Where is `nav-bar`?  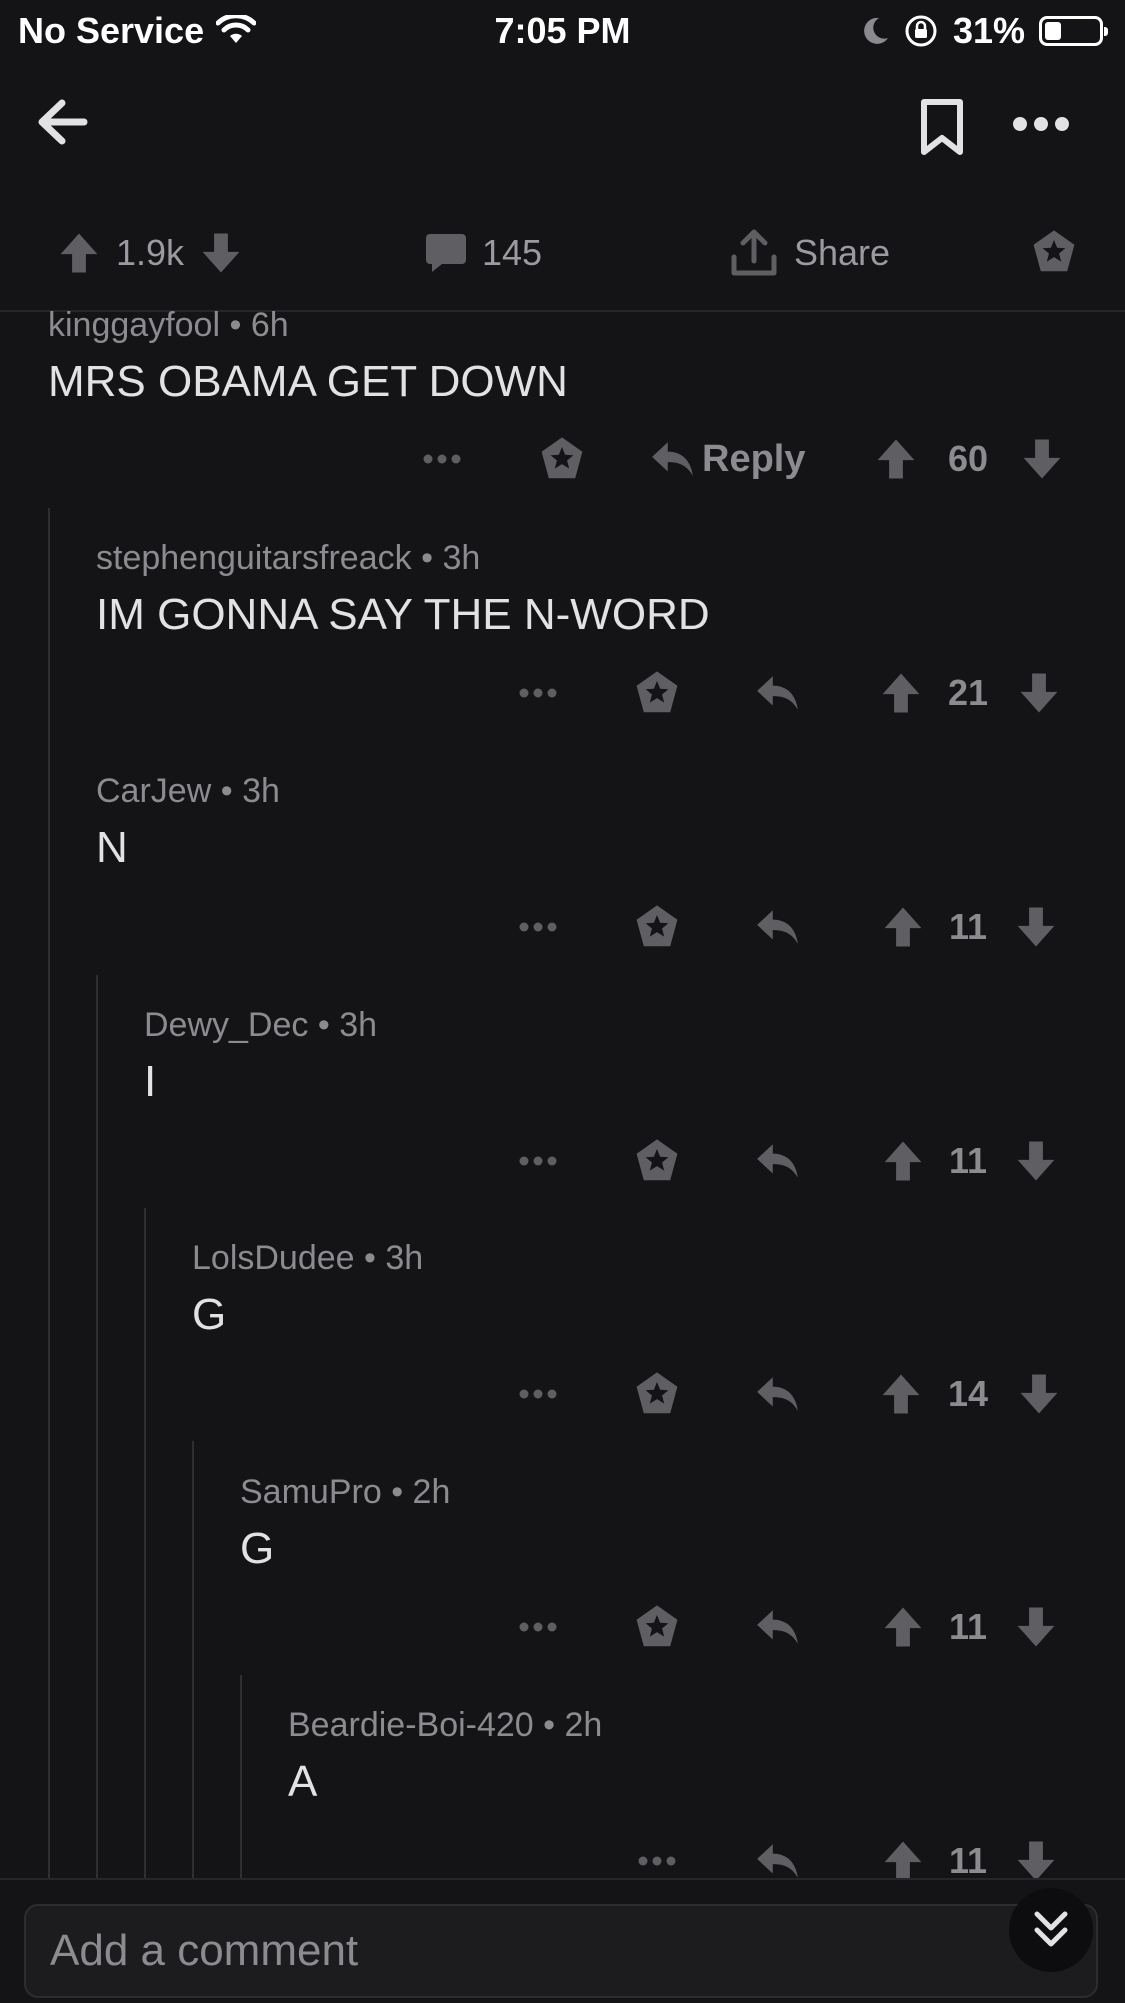
nav-bar is located at coordinates (562, 127).